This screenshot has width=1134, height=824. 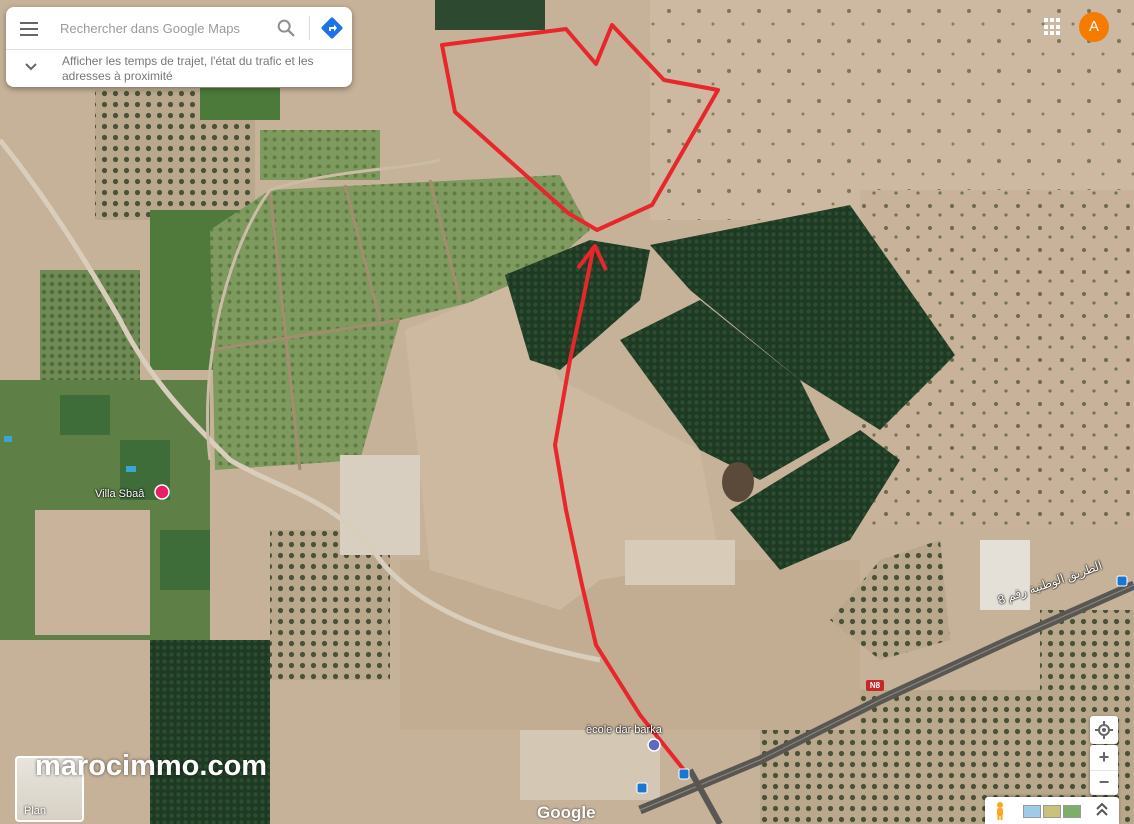 I want to click on school-poi-icon, so click(x=654, y=745).